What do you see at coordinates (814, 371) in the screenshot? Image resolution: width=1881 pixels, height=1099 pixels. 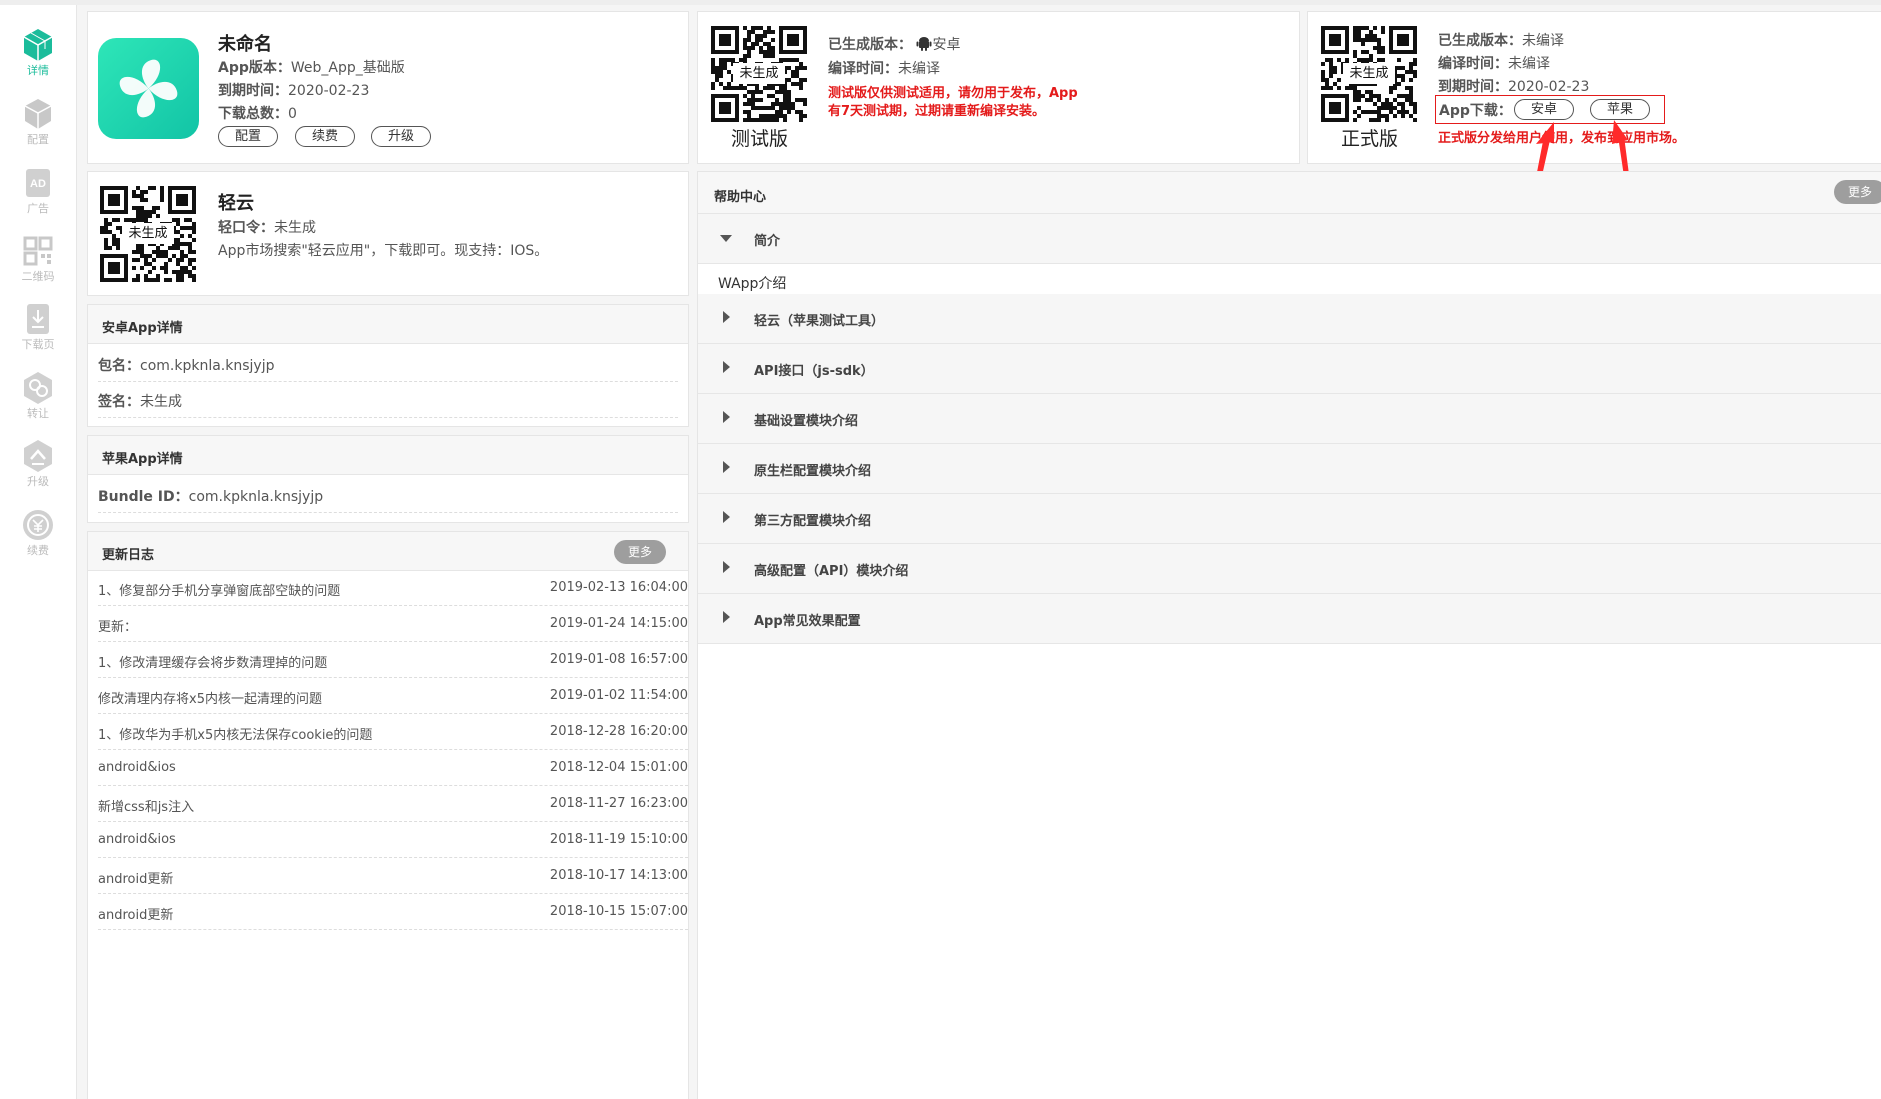 I see `help-item-label: API接口（js-sdk）` at bounding box center [814, 371].